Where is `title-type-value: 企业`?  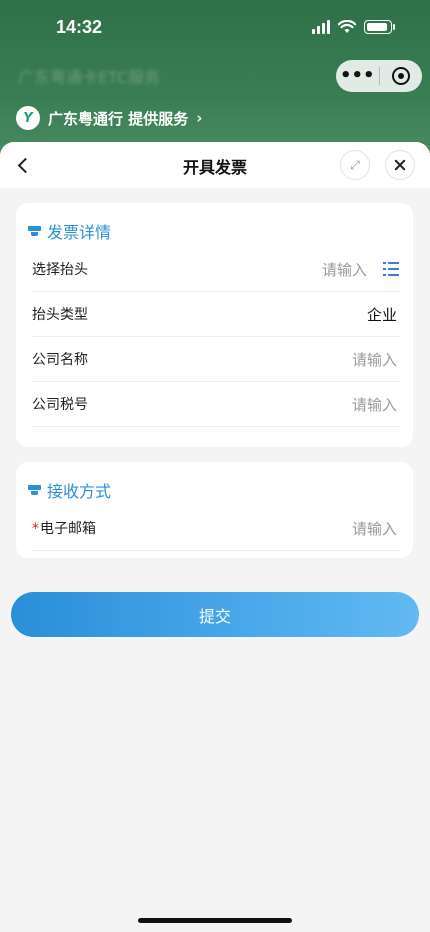
title-type-value: 企业 is located at coordinates (384, 314).